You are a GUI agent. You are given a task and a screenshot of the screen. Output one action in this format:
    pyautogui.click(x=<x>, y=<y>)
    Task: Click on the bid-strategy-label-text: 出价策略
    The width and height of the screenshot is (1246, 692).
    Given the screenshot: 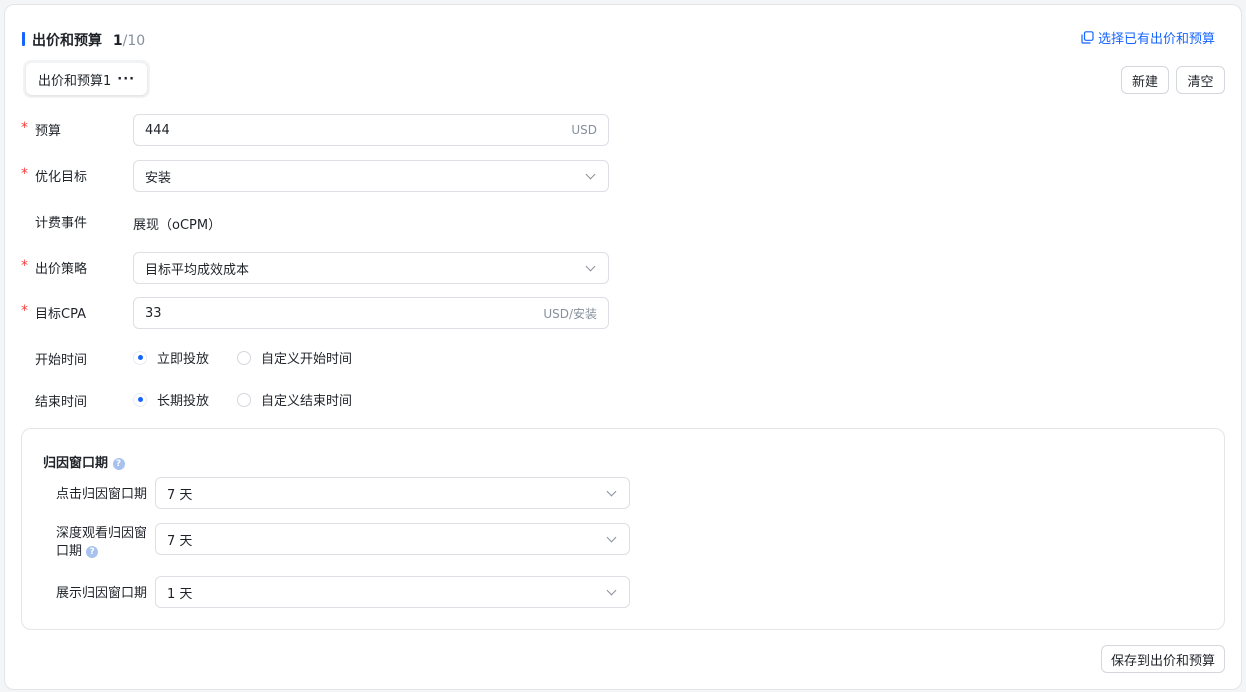 What is the action you would take?
    pyautogui.click(x=61, y=269)
    